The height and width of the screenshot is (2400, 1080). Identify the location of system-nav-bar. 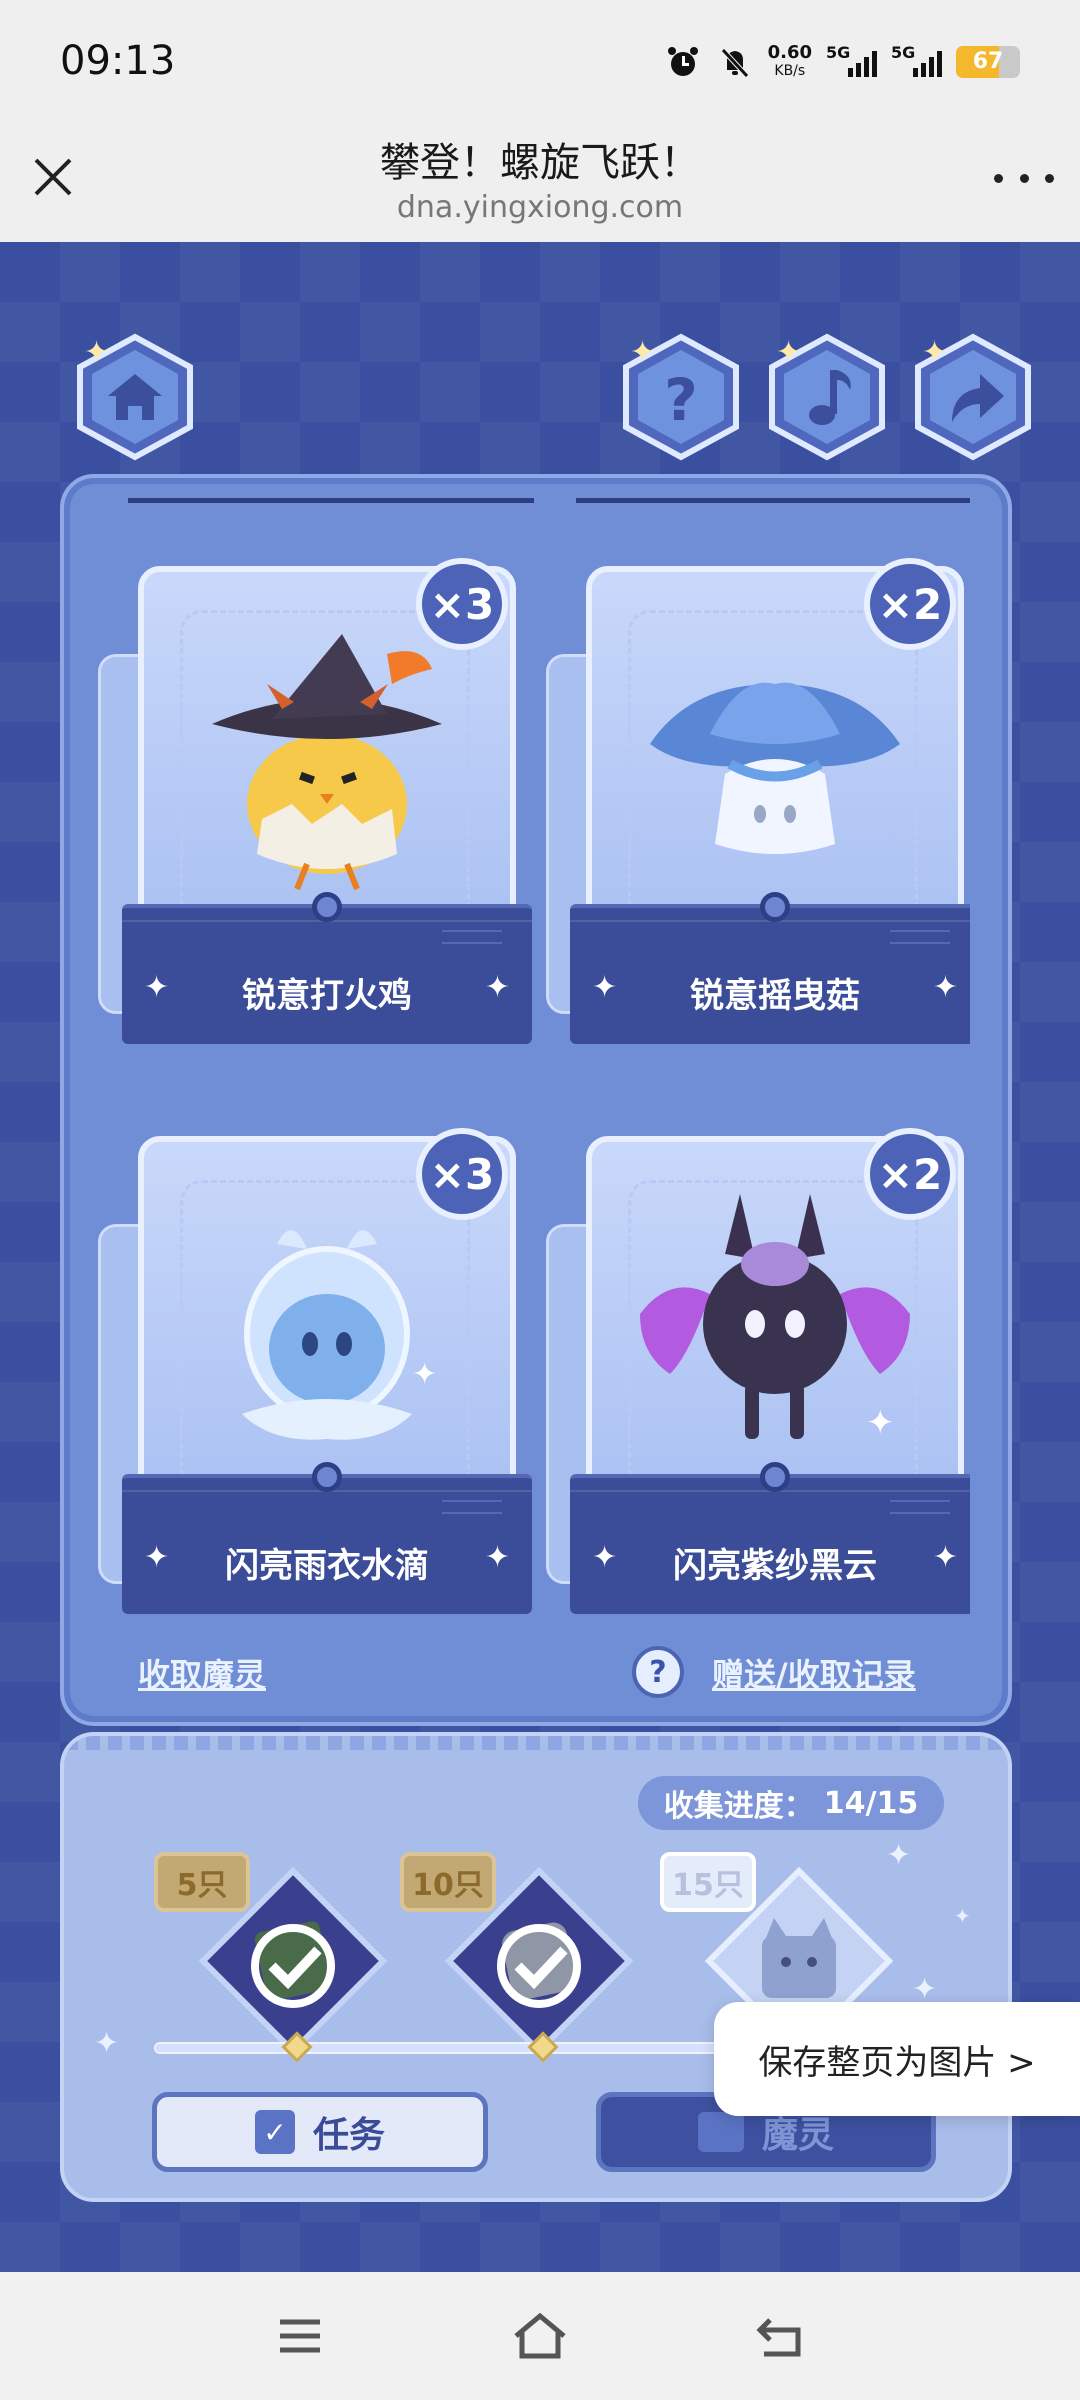
(540, 2336).